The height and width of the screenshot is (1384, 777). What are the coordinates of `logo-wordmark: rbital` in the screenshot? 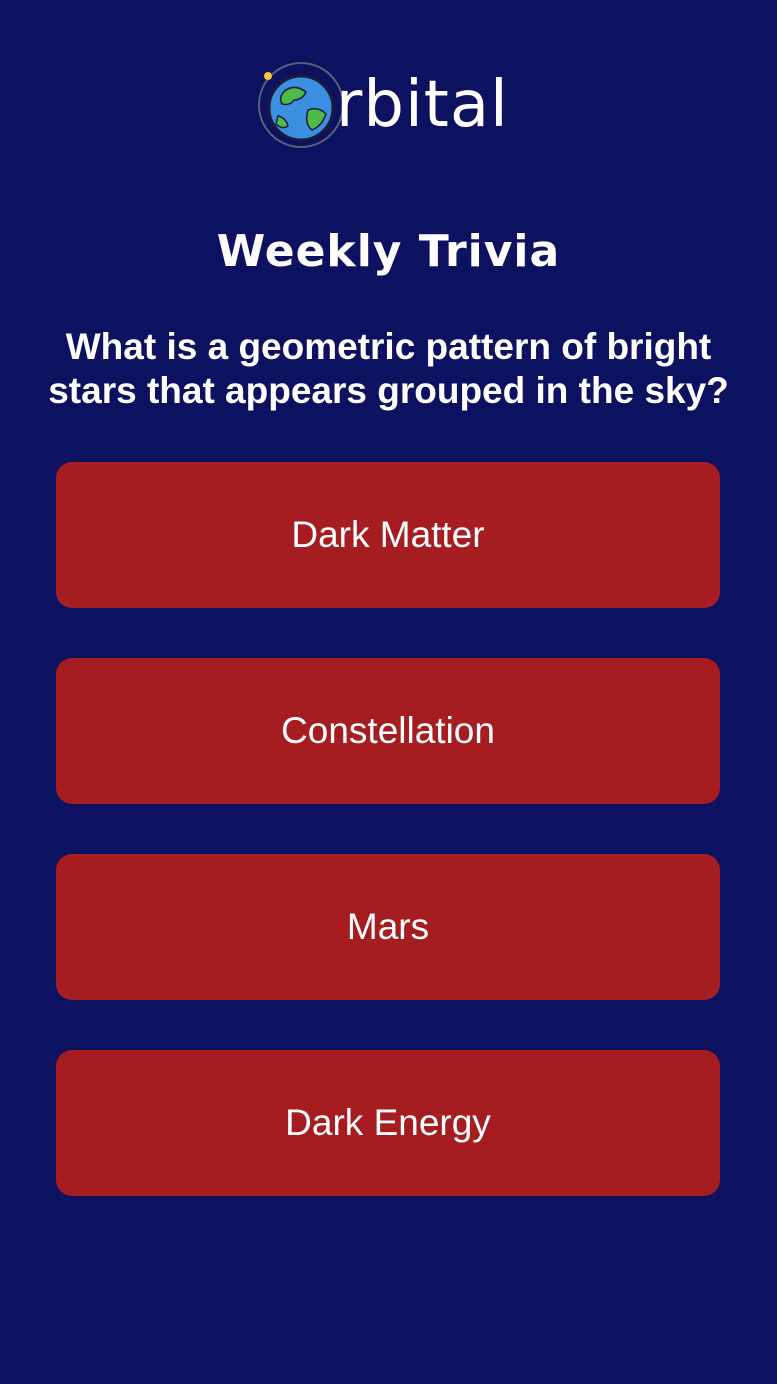 It's located at (422, 105).